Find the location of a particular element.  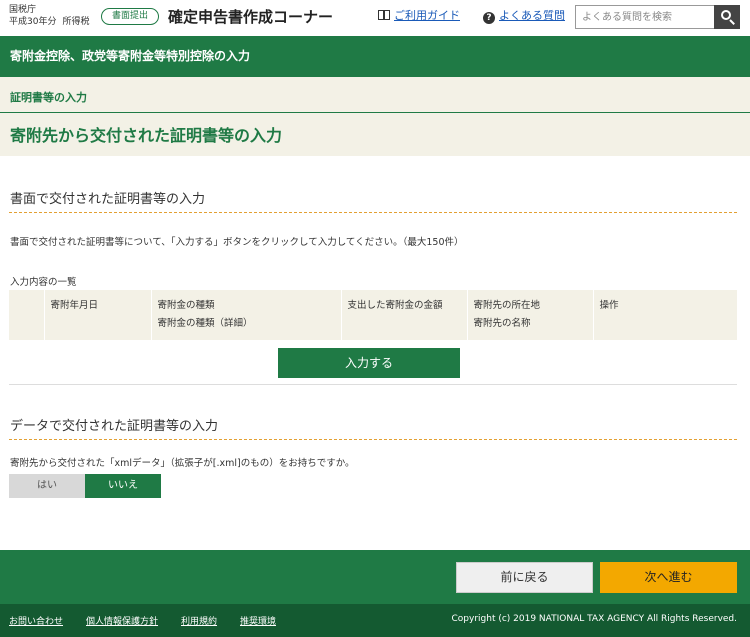

agency-name: 国税庁 is located at coordinates (23, 10).